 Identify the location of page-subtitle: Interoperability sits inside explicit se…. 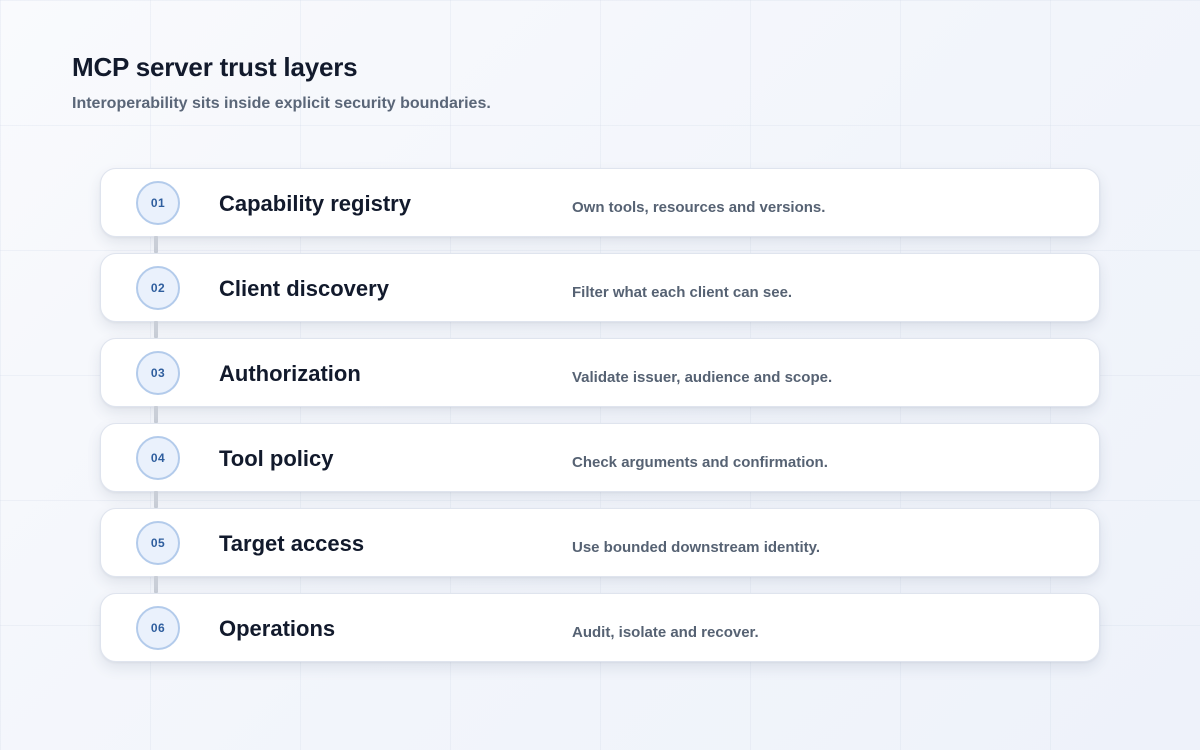
(281, 103).